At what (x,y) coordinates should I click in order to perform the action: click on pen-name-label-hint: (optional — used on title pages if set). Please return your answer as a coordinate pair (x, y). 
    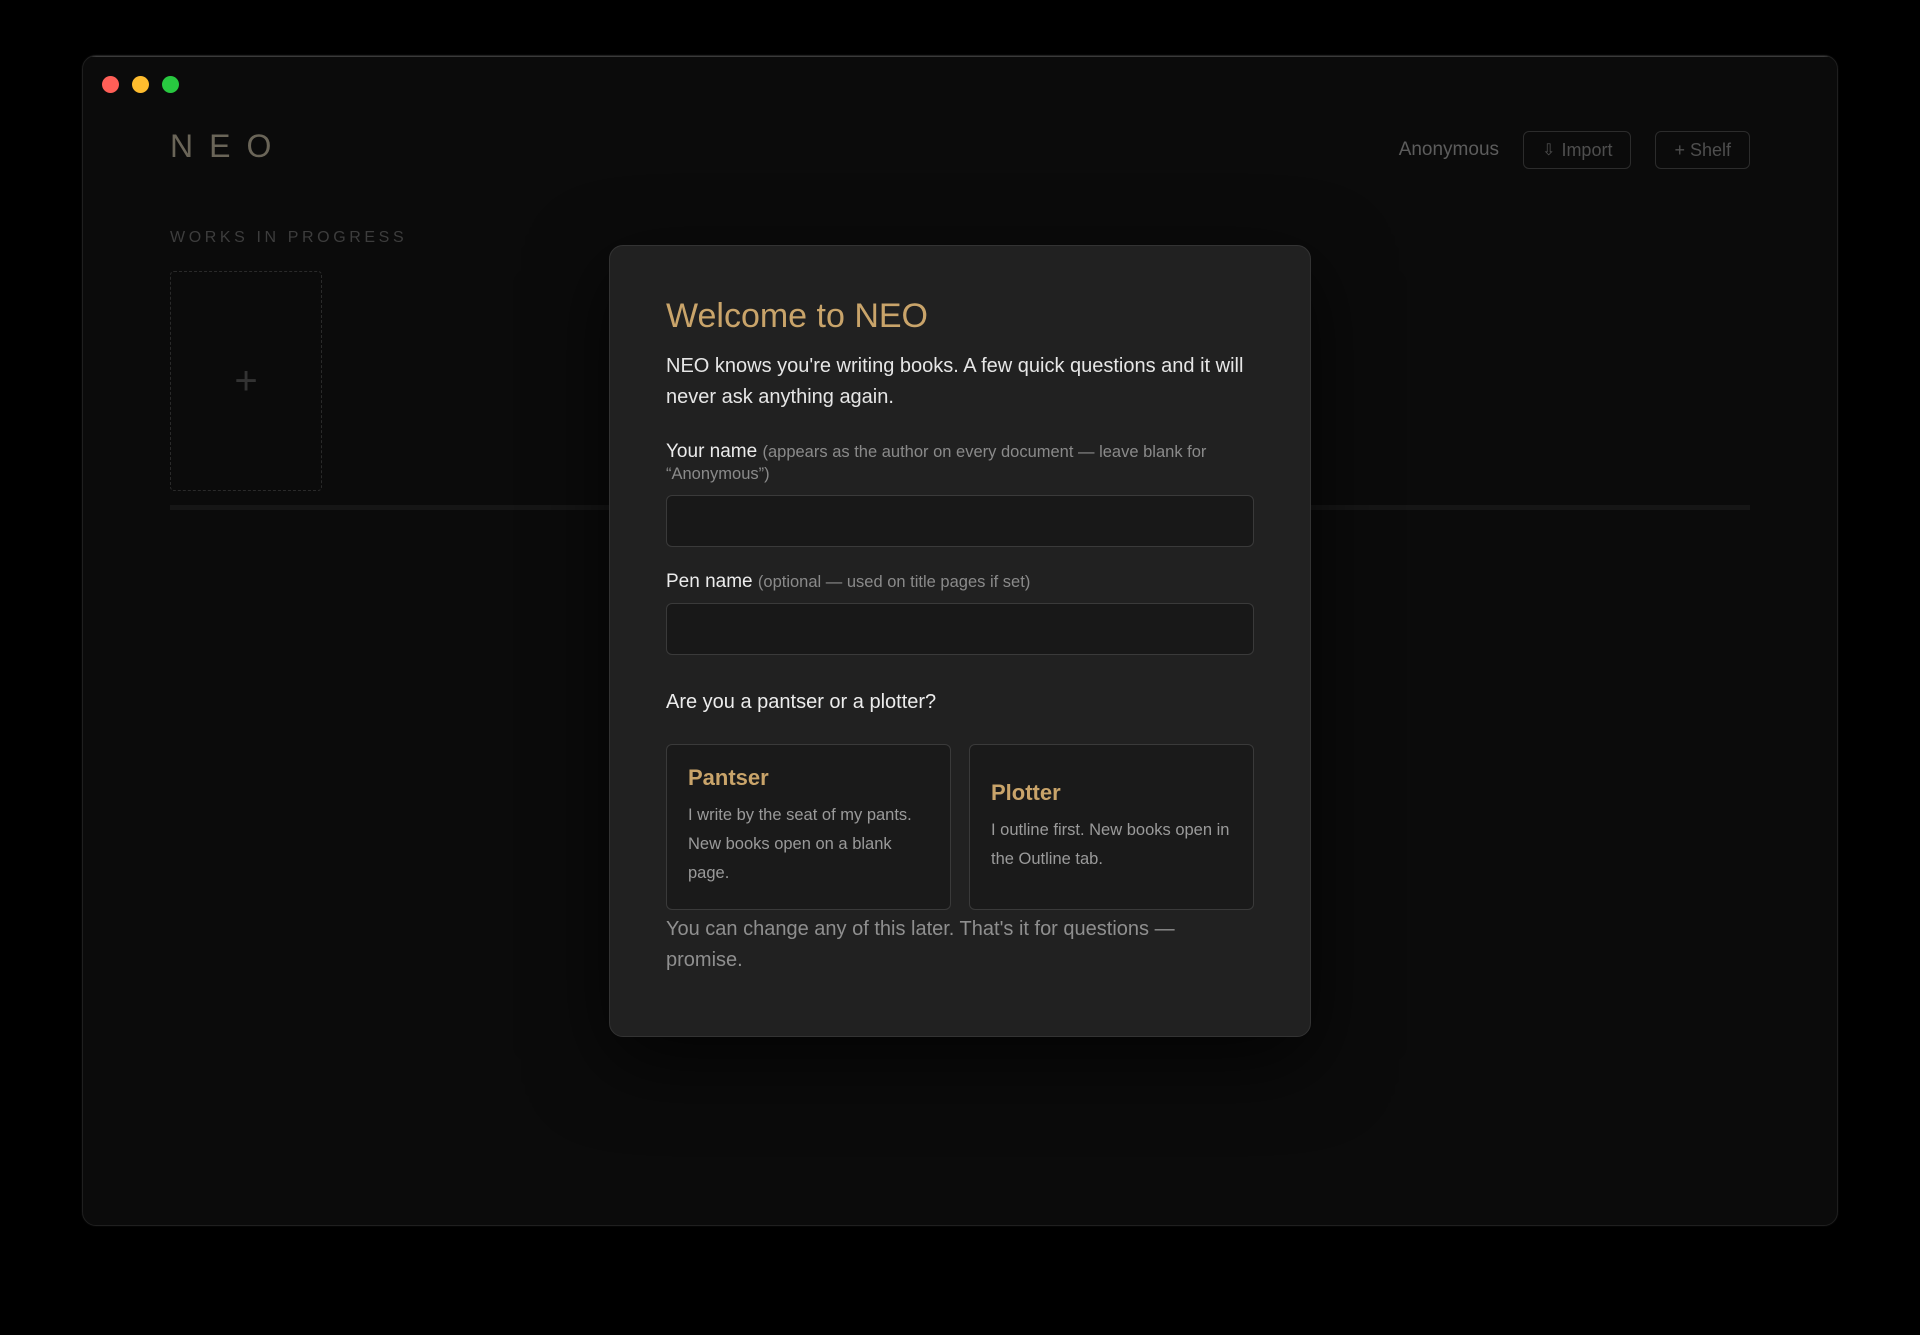
    Looking at the image, I should click on (894, 581).